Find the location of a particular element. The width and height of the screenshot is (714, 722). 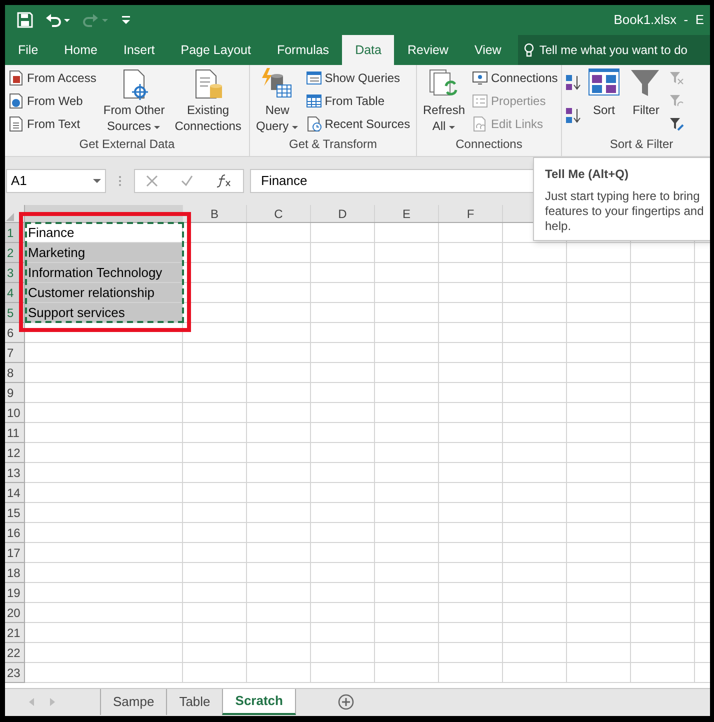

ribbon-tab: File is located at coordinates (28, 50).